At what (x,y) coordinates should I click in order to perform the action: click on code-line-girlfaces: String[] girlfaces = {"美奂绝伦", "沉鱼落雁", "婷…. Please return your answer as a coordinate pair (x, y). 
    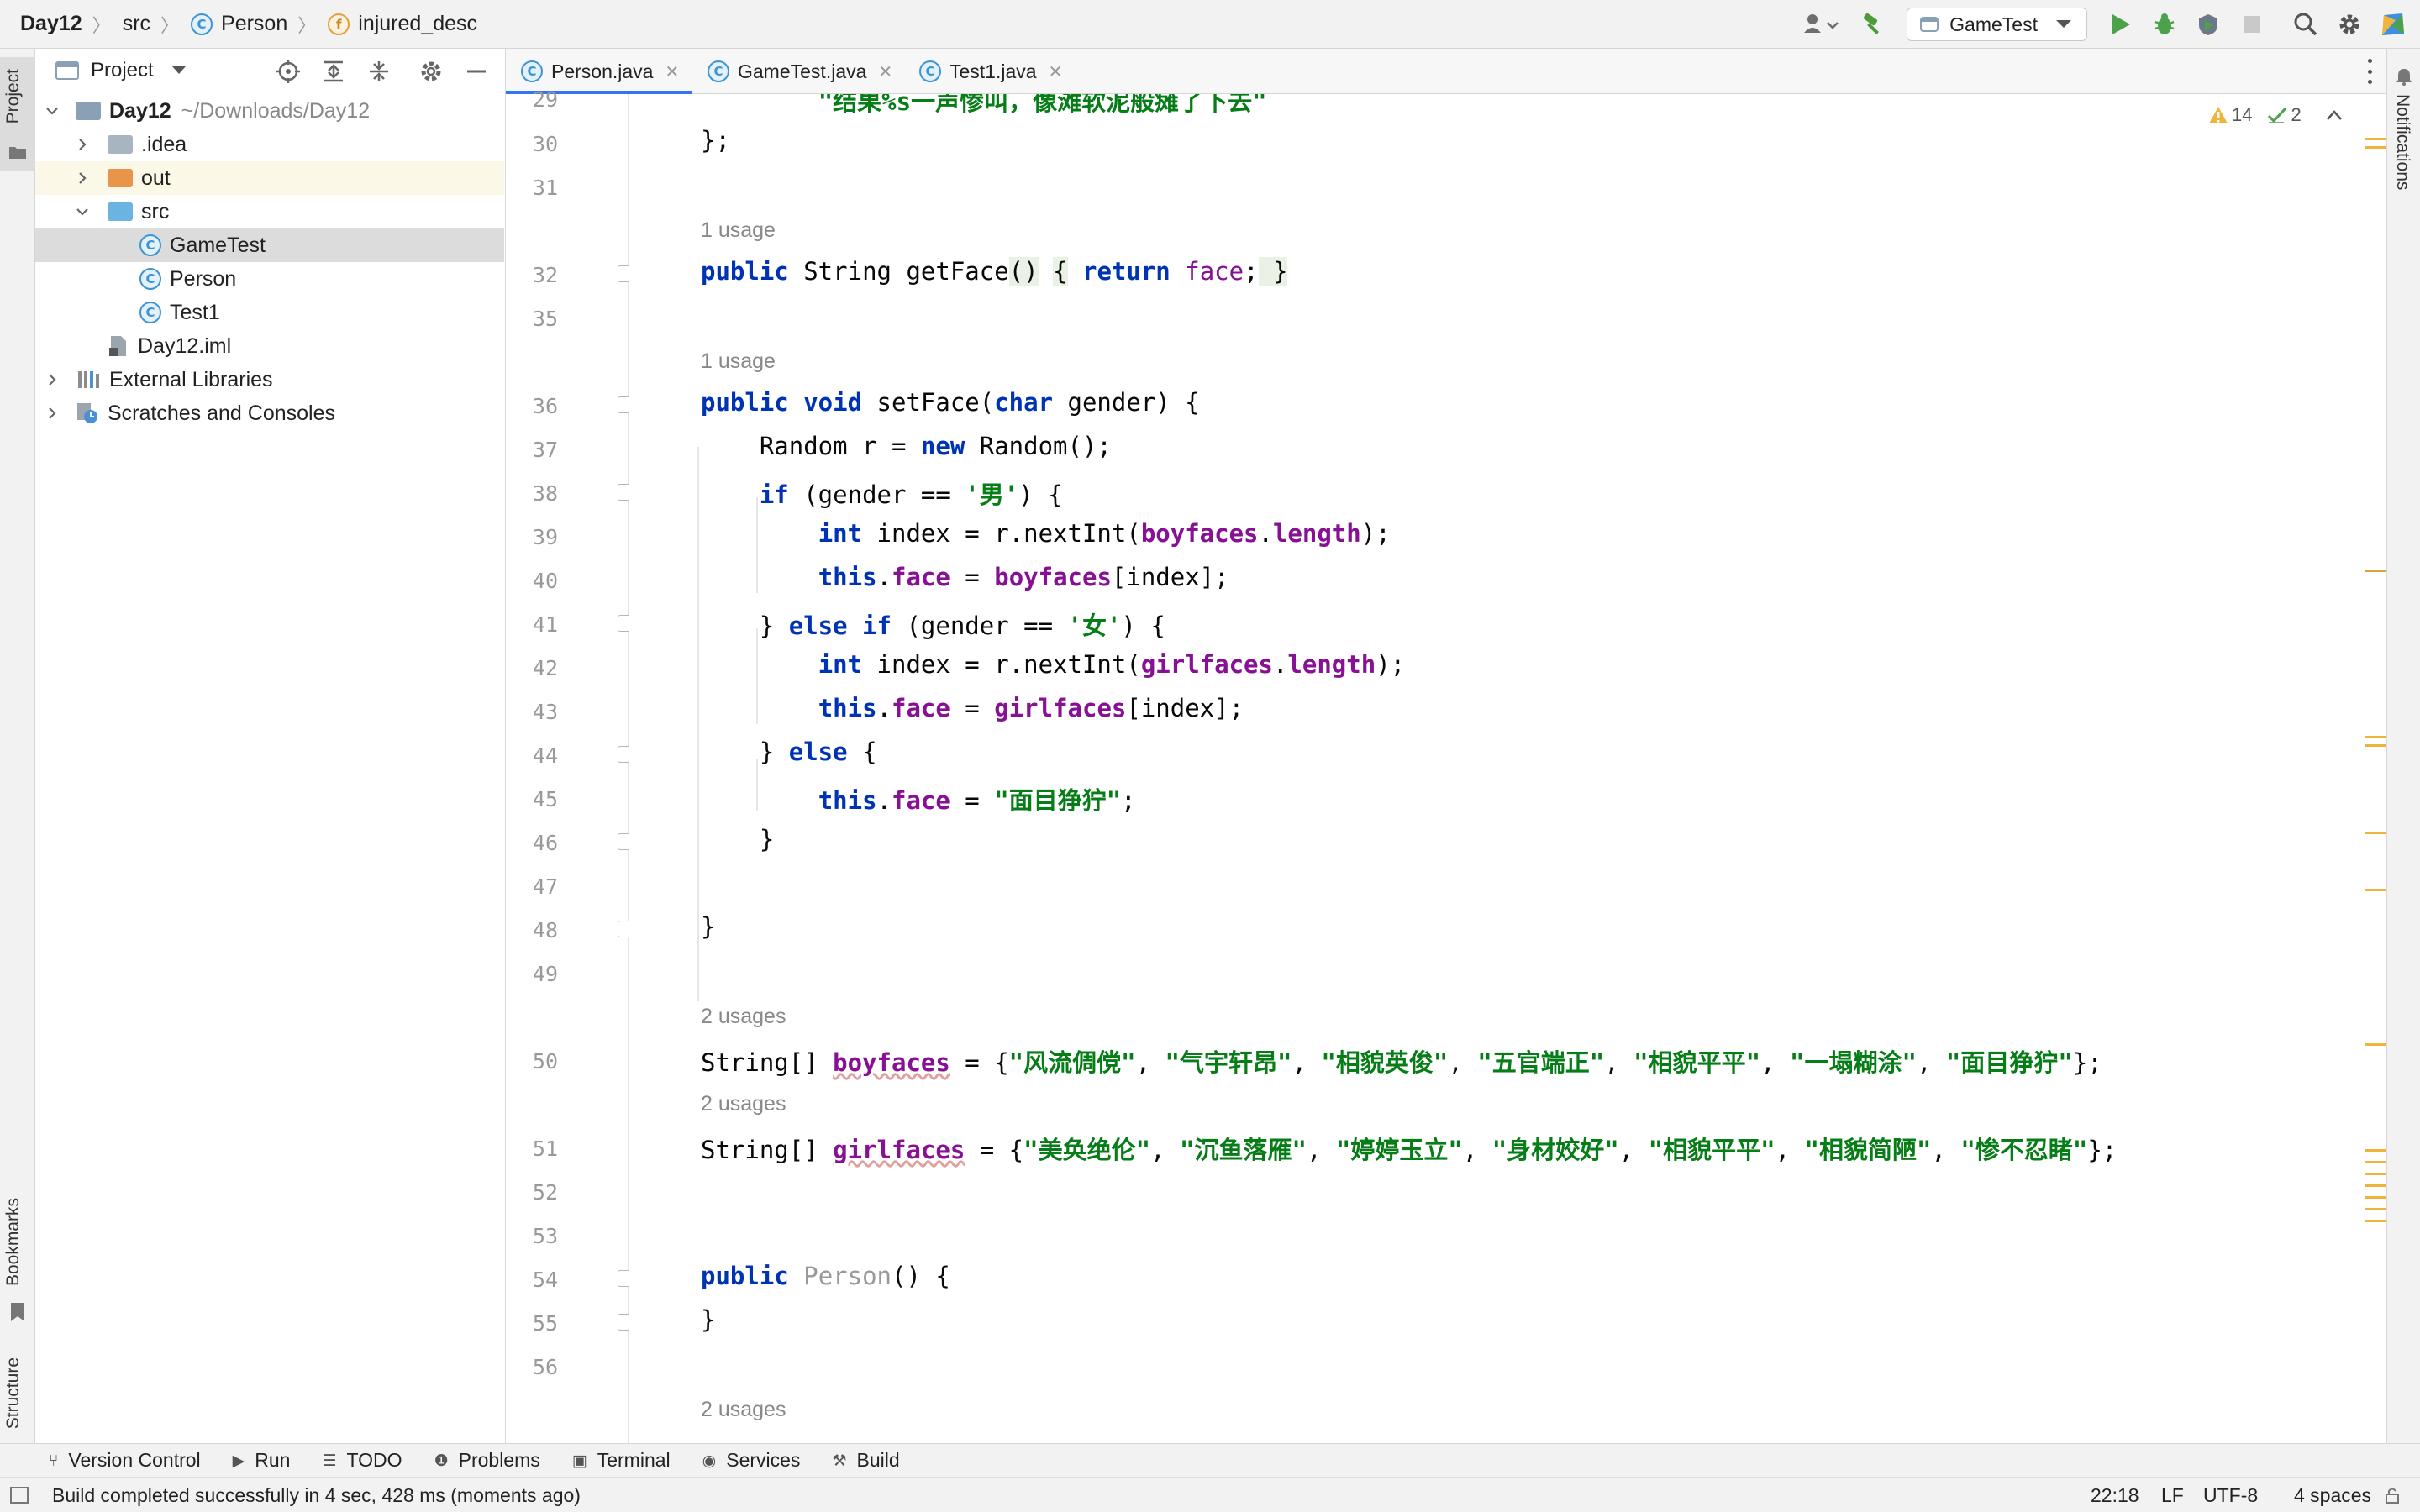
    Looking at the image, I should click on (1409, 1150).